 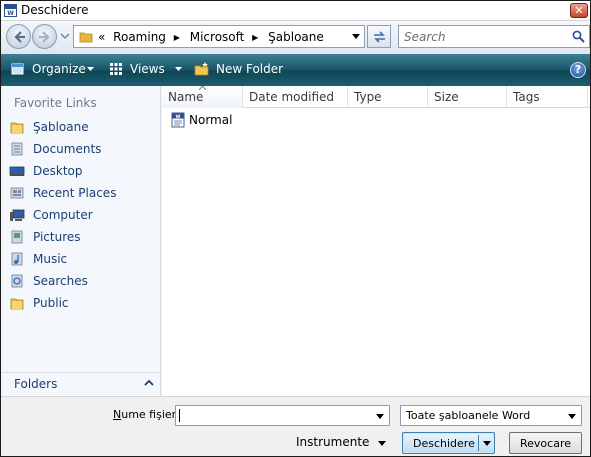 I want to click on file-name: Normal, so click(x=211, y=120).